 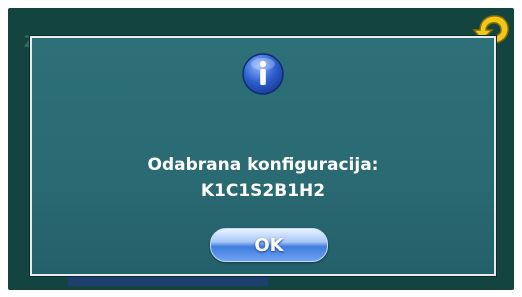 I want to click on ok-button-label: OK, so click(x=269, y=245).